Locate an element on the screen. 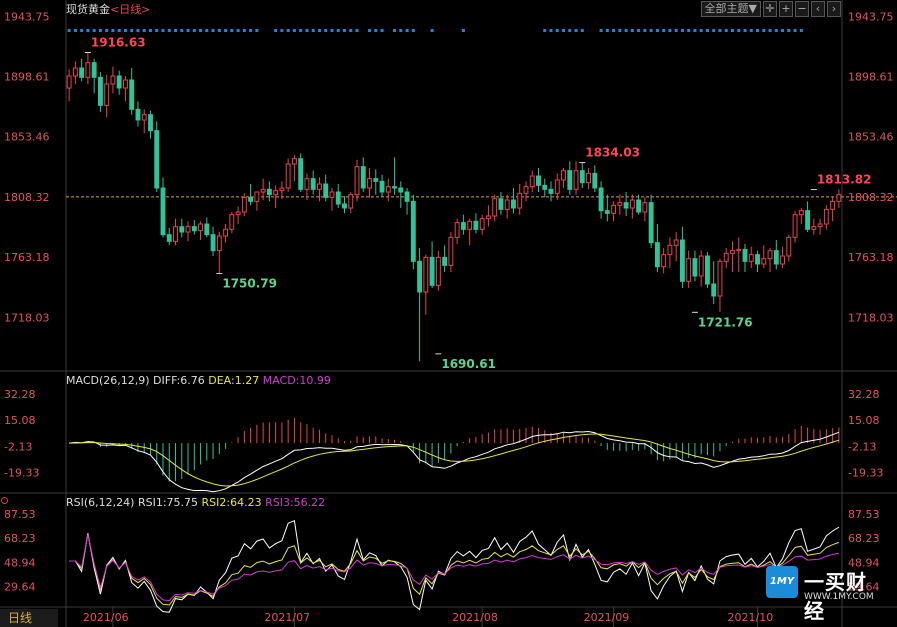 The width and height of the screenshot is (897, 627). zoom-out-icon: − is located at coordinates (802, 9).